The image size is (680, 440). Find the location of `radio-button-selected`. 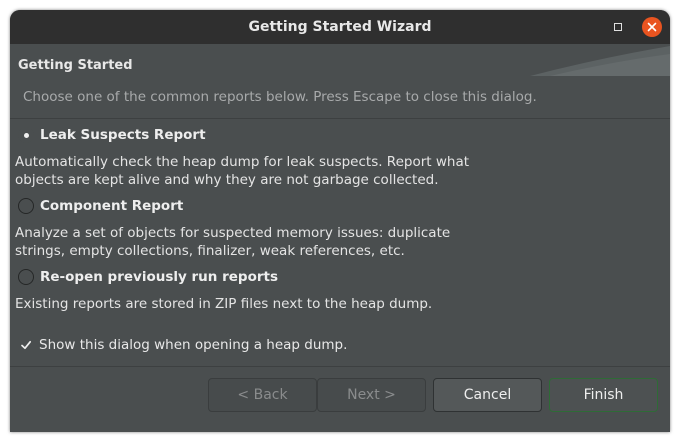

radio-button-selected is located at coordinates (26, 135).